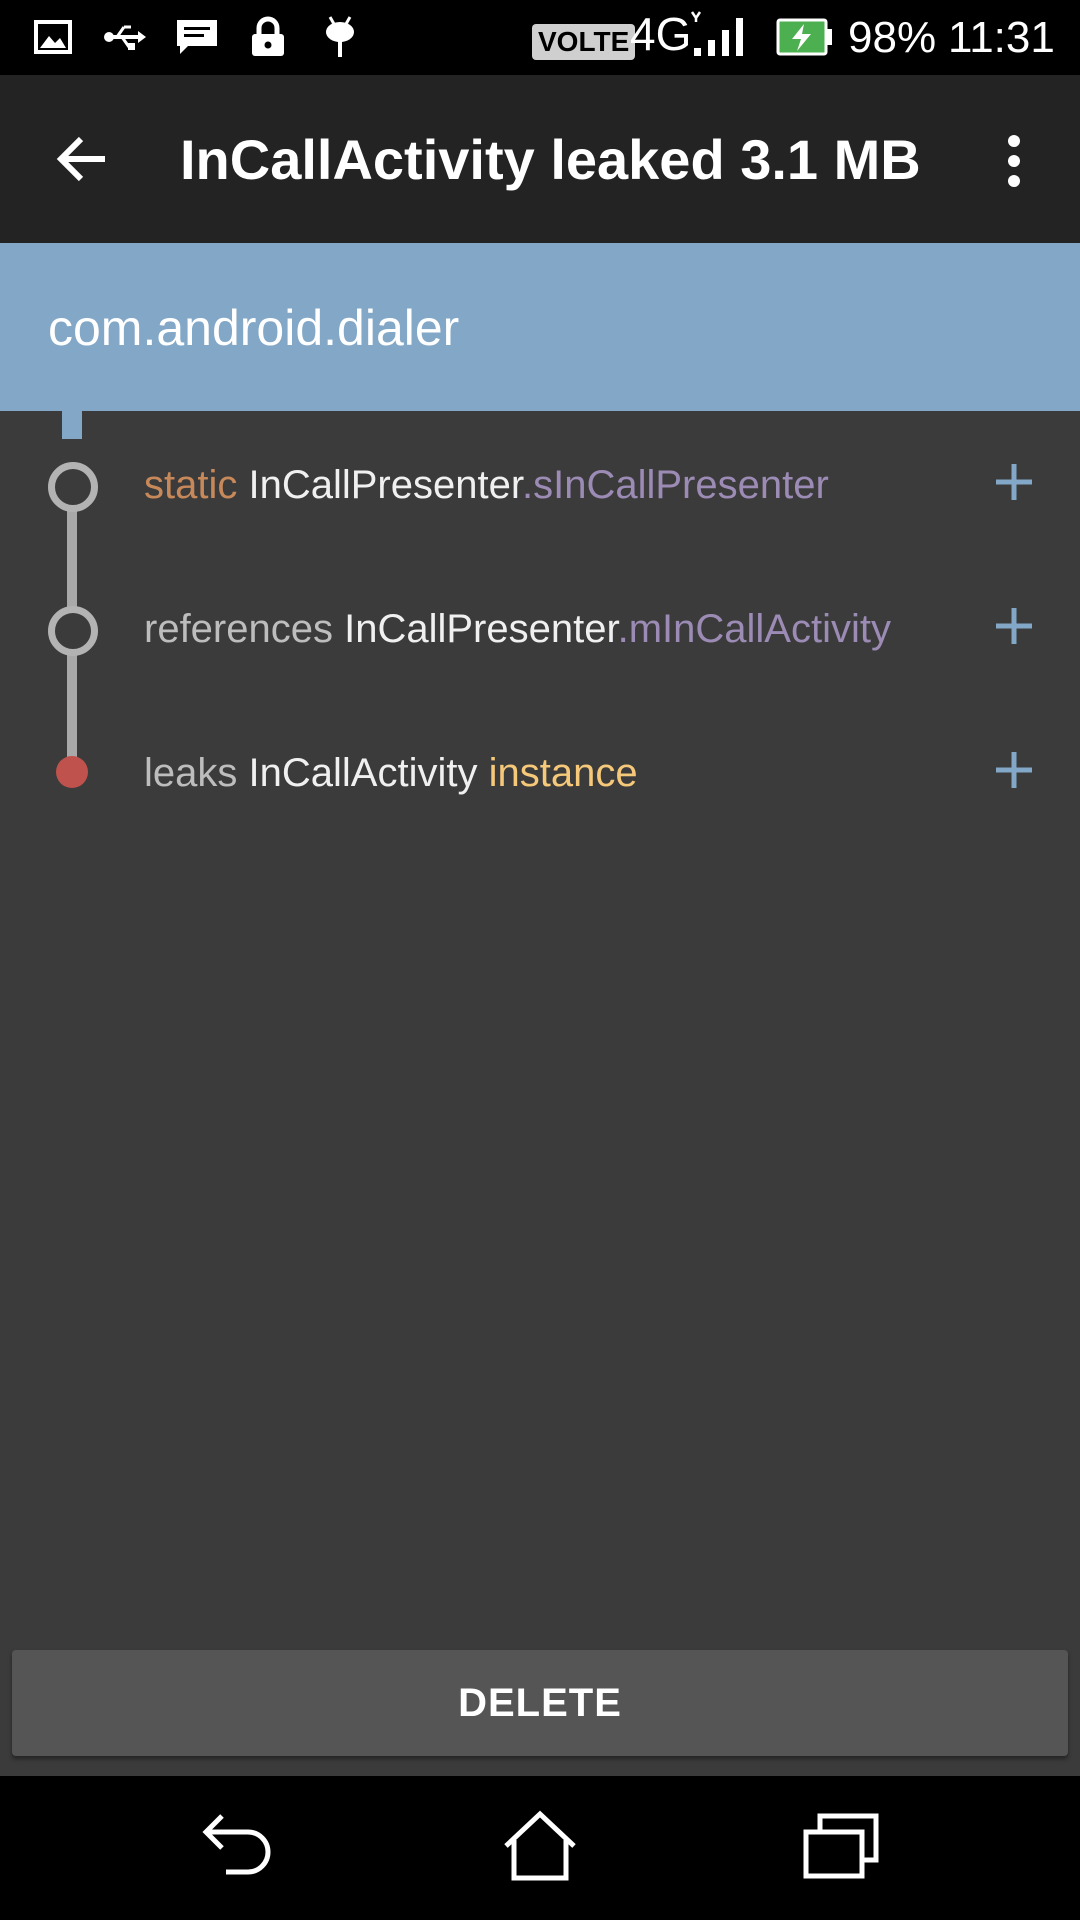  Describe the element at coordinates (254, 328) in the screenshot. I see `package-name: com.android.dialer` at that location.